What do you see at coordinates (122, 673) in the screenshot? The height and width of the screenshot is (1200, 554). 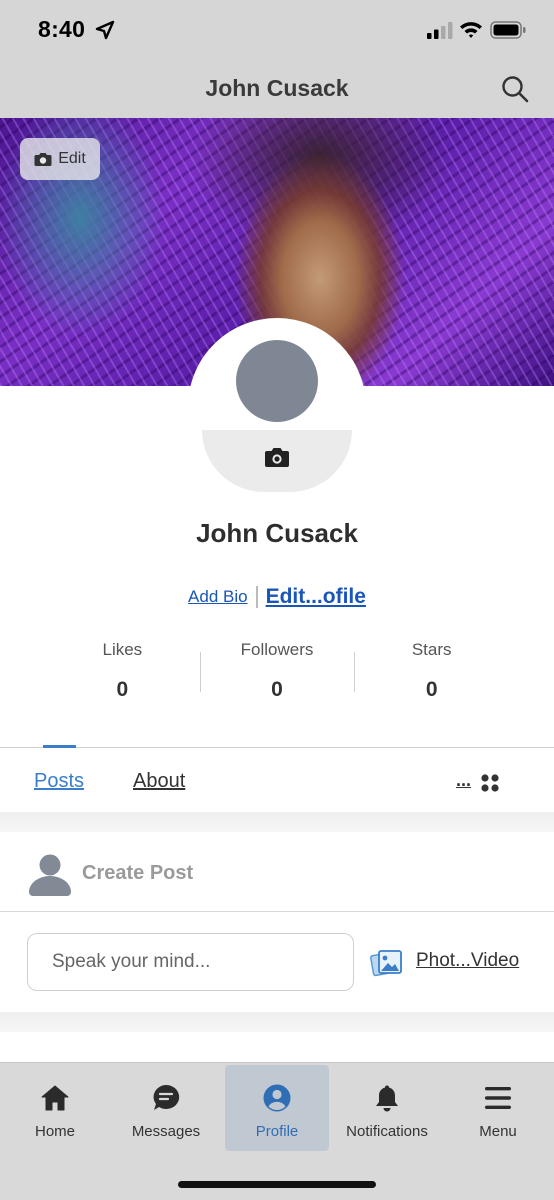 I see `stat-likes: Likes 0` at bounding box center [122, 673].